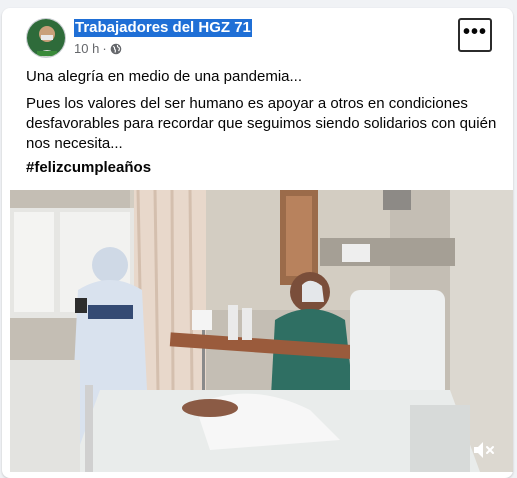 This screenshot has width=517, height=478. Describe the element at coordinates (484, 450) in the screenshot. I see `volume-muted-icon` at that location.